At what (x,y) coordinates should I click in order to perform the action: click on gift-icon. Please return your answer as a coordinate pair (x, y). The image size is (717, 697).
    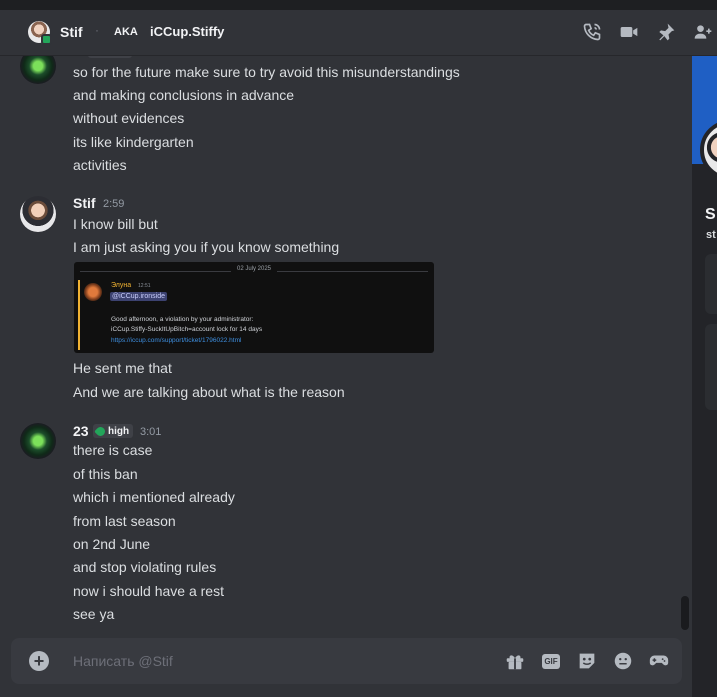
    Looking at the image, I should click on (515, 661).